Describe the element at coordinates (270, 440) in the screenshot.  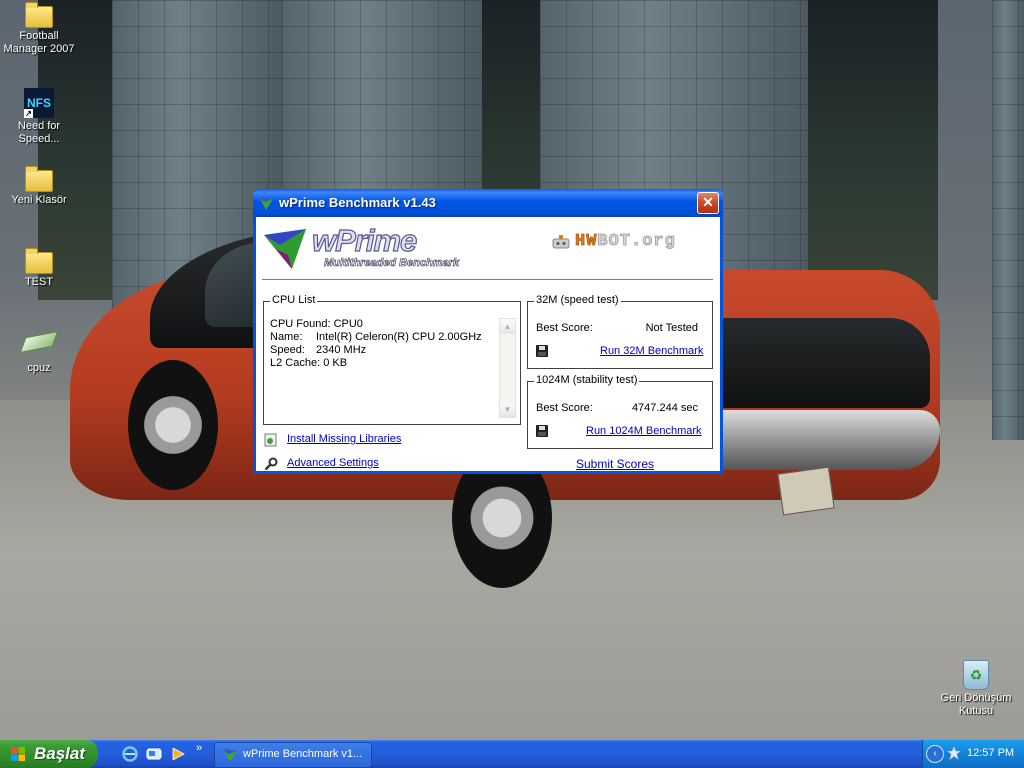
I see `install-icon` at that location.